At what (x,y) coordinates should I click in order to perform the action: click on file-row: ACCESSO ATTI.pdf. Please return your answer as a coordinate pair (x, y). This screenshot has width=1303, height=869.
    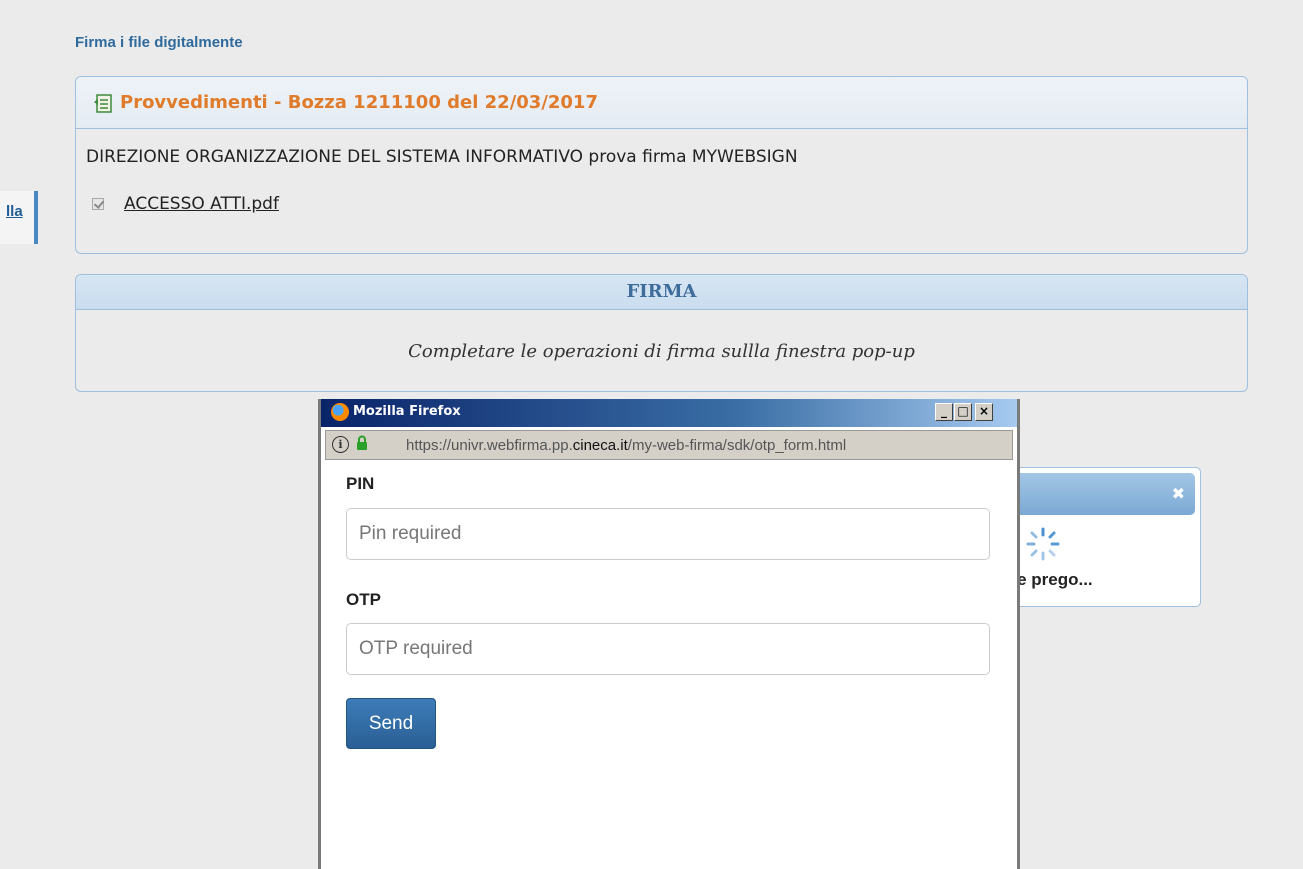
    Looking at the image, I should click on (185, 204).